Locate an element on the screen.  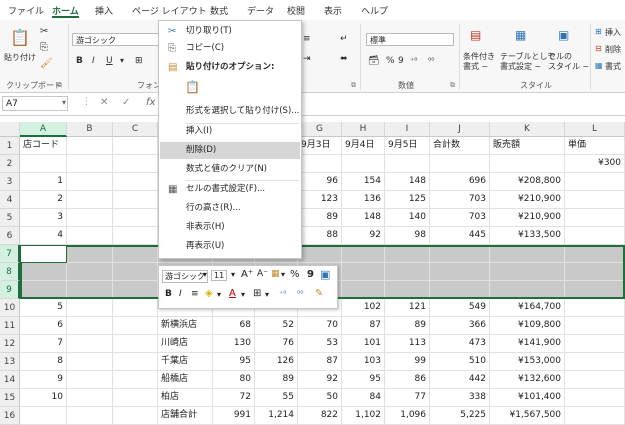
cell-l15 is located at coordinates (595, 398).